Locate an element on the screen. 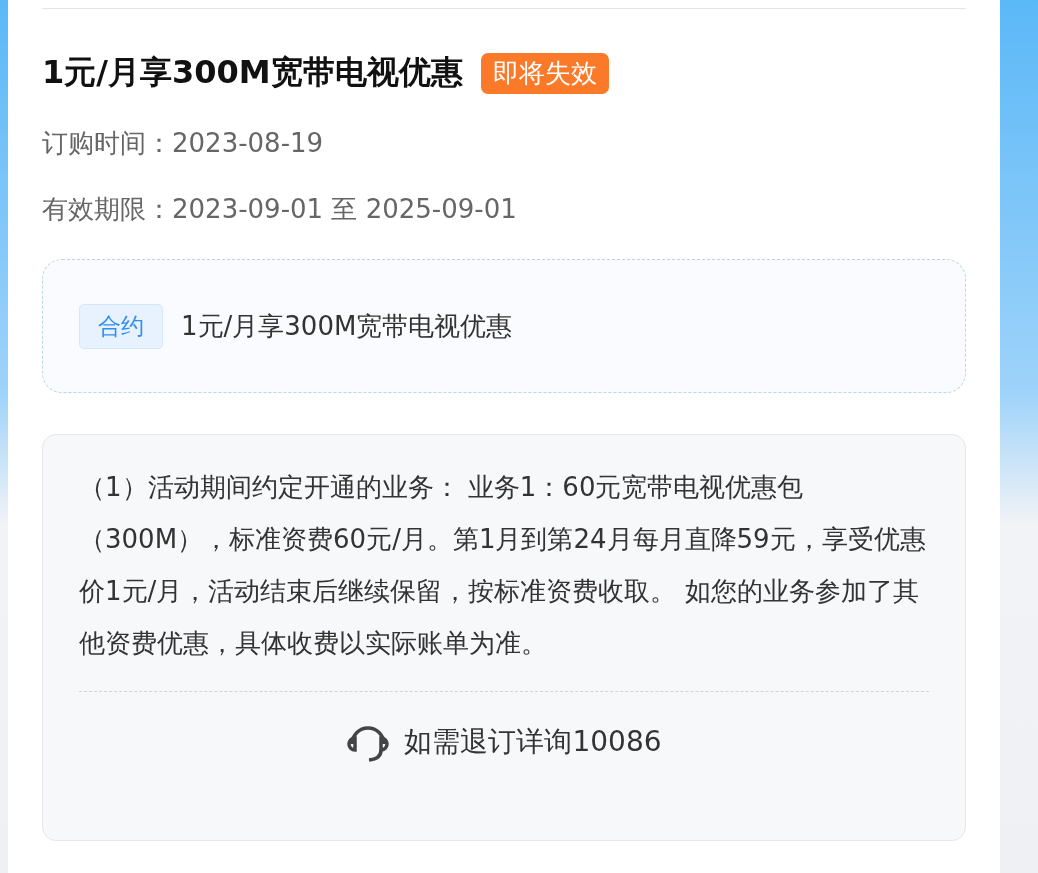 This screenshot has width=1038, height=873. contract-tag: 合约 is located at coordinates (121, 326).